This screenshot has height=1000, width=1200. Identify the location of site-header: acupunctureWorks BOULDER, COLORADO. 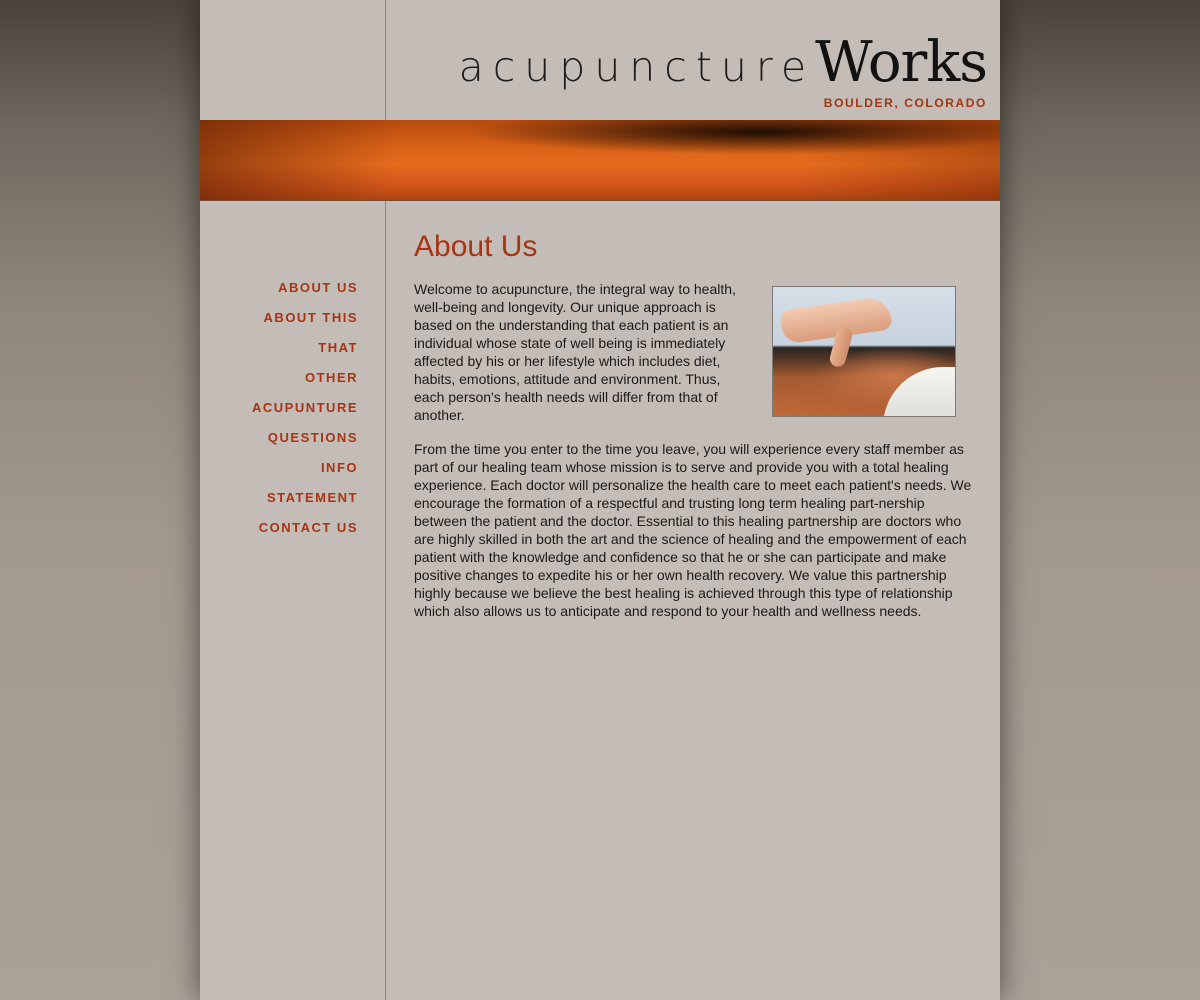
(600, 60).